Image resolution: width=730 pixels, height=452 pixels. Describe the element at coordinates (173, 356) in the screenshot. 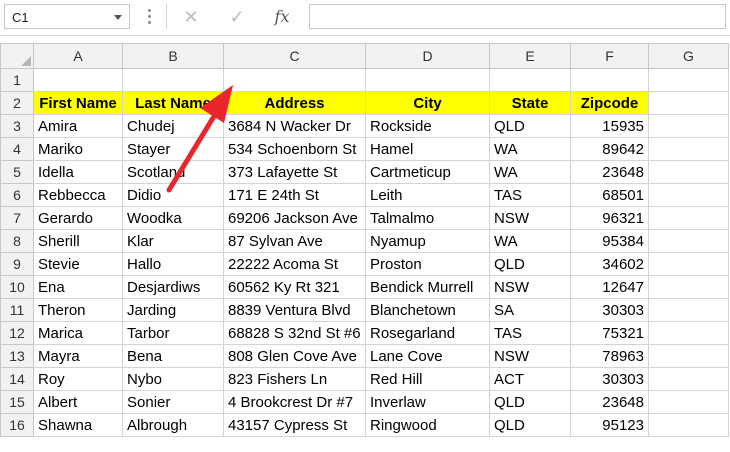

I see `cell: Bena` at that location.